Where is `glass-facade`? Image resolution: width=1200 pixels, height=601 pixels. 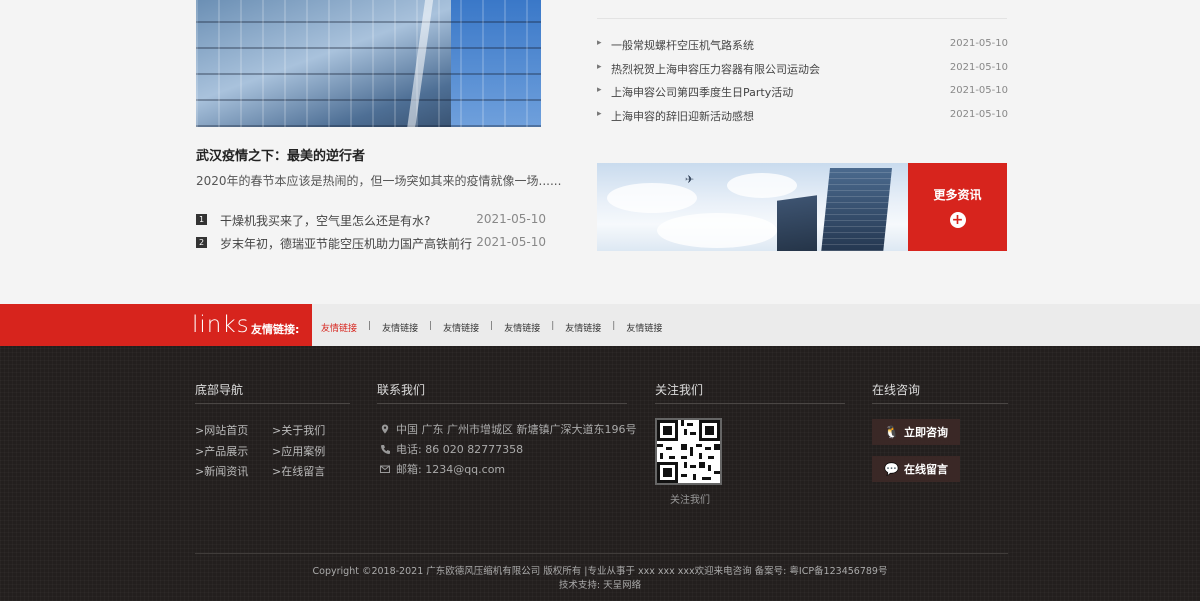 glass-facade is located at coordinates (368, 63).